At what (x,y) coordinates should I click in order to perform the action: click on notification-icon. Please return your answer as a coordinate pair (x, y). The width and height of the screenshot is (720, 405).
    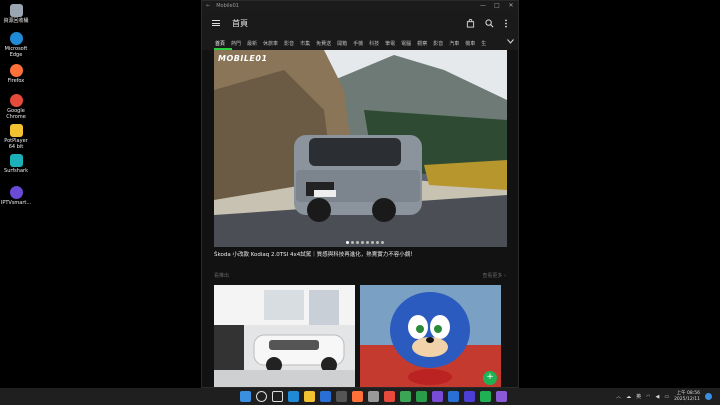
    Looking at the image, I should click on (708, 396).